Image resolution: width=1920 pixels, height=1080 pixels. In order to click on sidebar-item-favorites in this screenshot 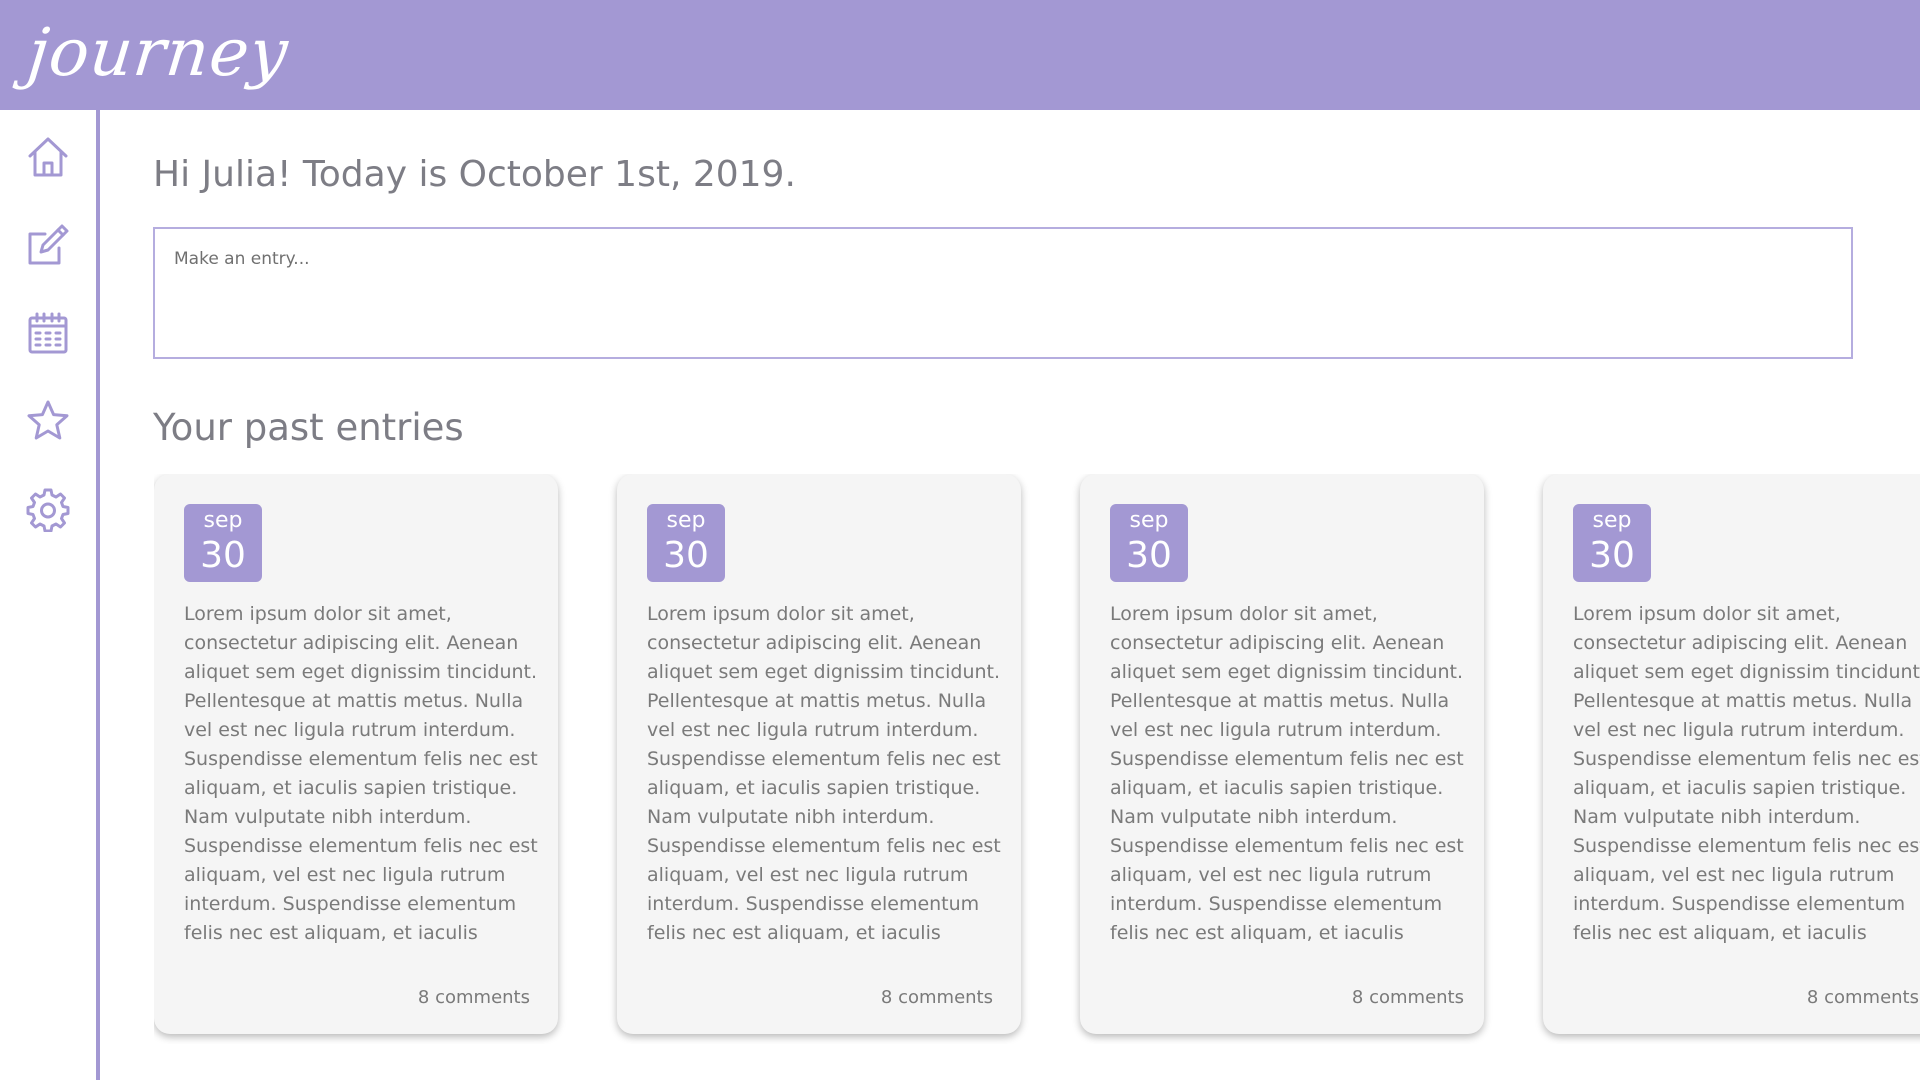, I will do `click(48, 421)`.